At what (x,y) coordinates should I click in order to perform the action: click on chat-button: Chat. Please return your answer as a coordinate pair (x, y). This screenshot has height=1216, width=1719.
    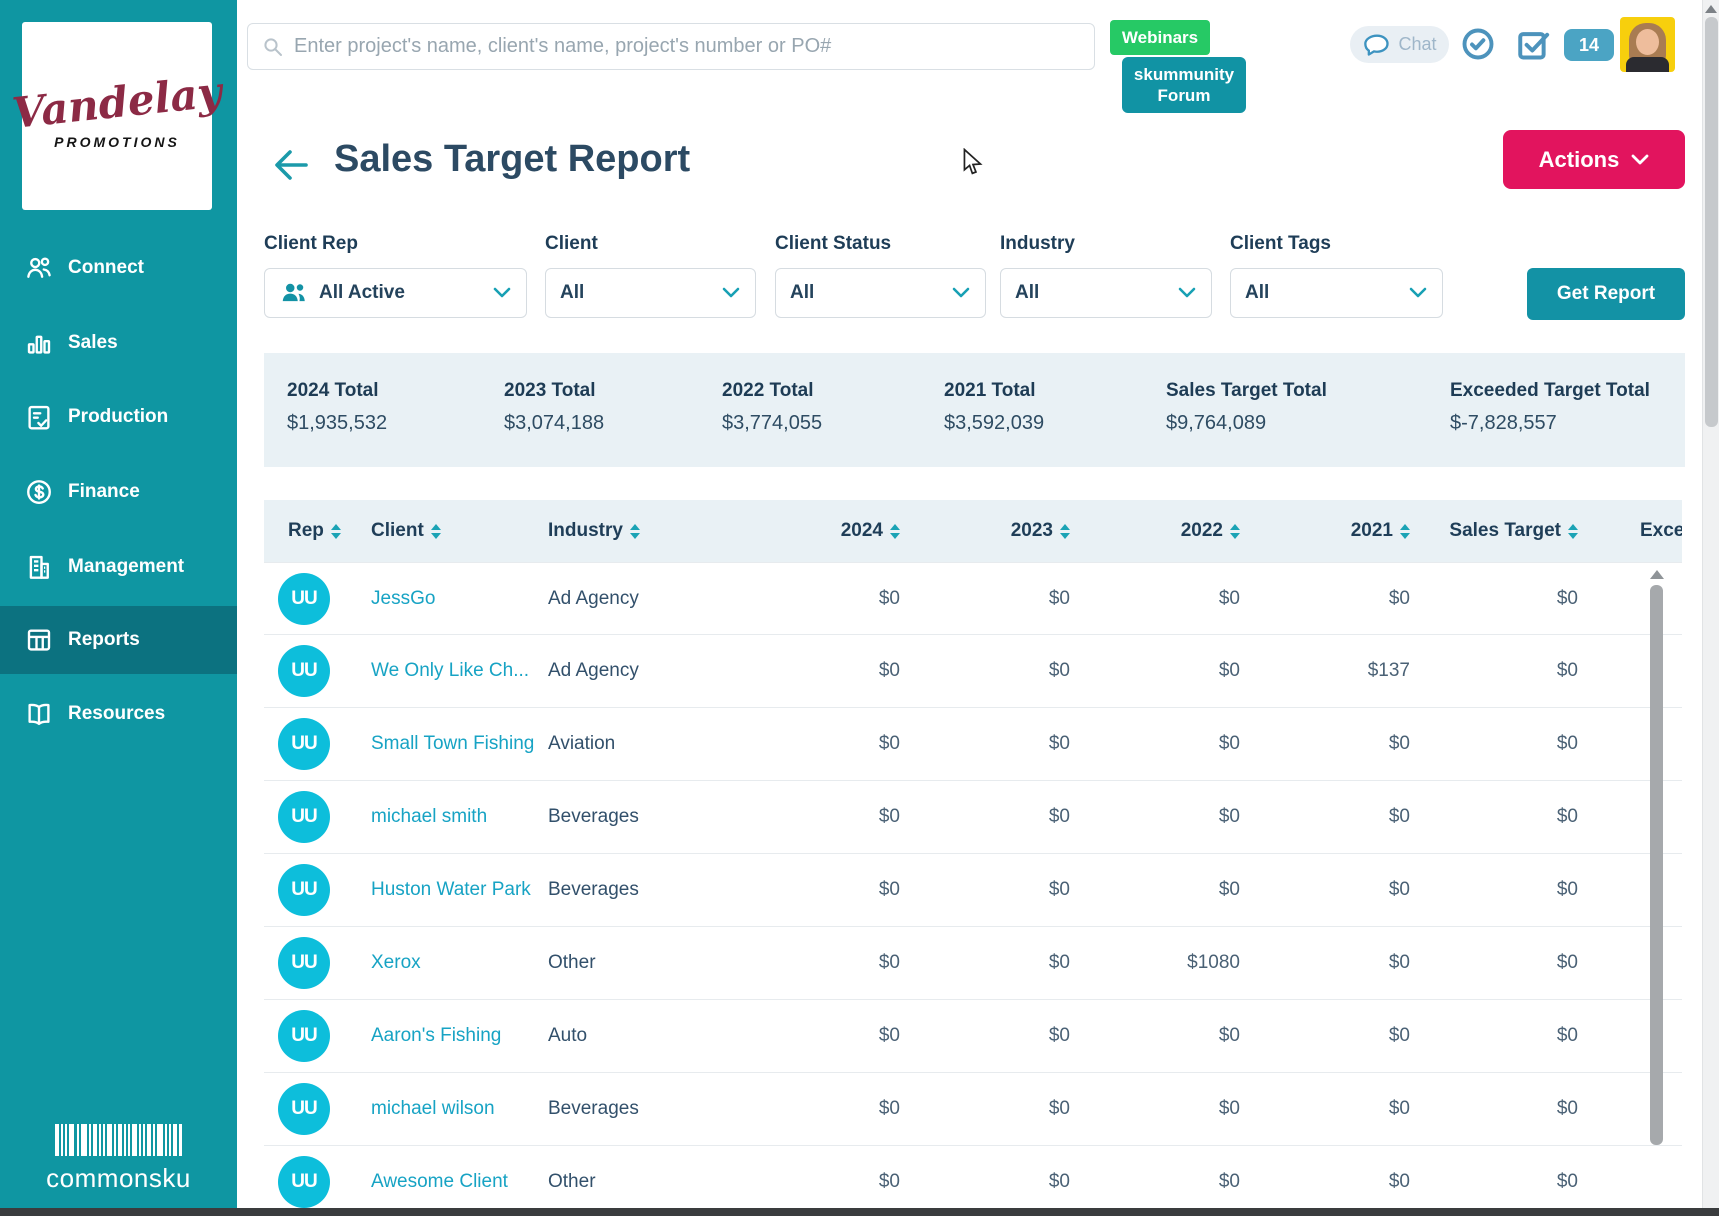
    Looking at the image, I should click on (1399, 44).